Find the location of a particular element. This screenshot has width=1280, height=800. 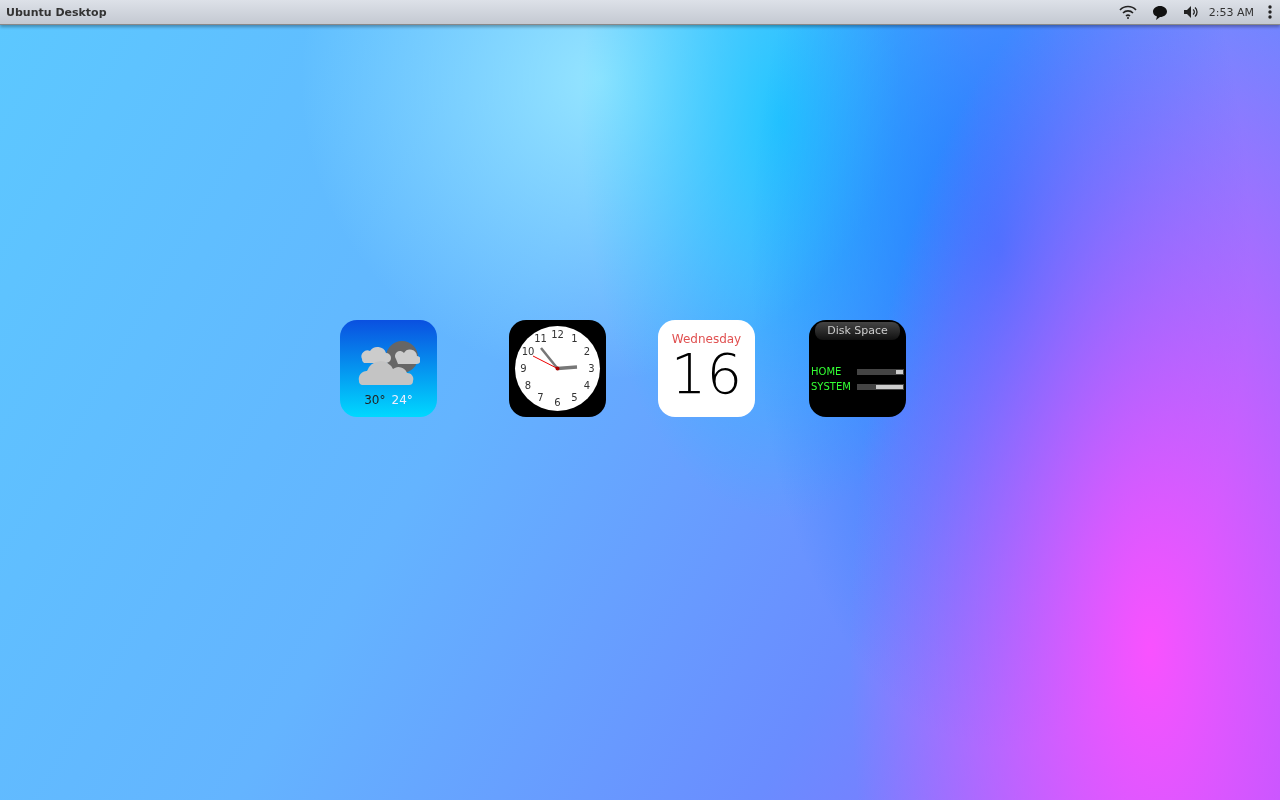

calendar-weekday: Wednesday is located at coordinates (706, 339).